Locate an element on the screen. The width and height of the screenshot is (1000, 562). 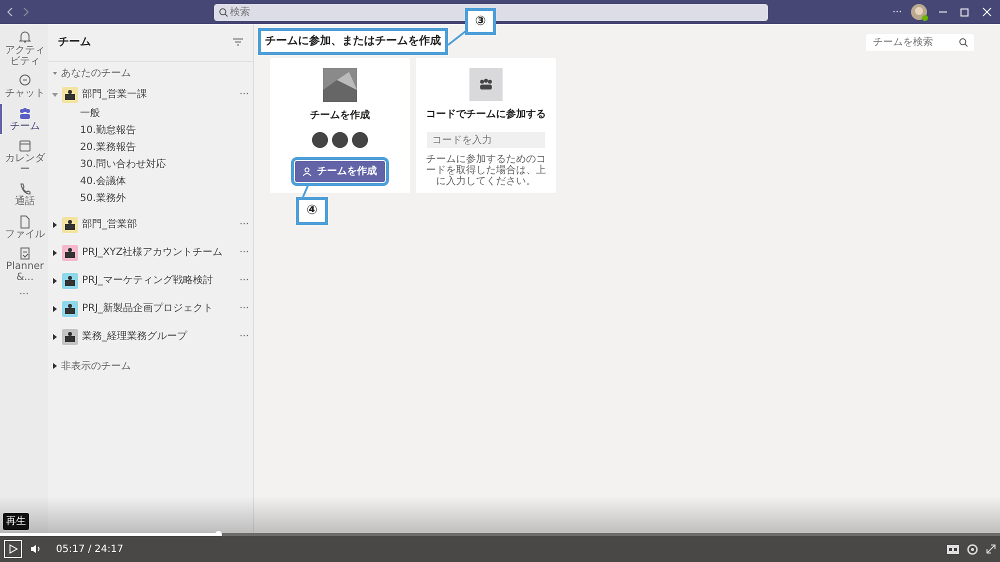
hint-text: チームに参加するためのコードを取得した場合は、上に入力してください。 is located at coordinates (486, 170).